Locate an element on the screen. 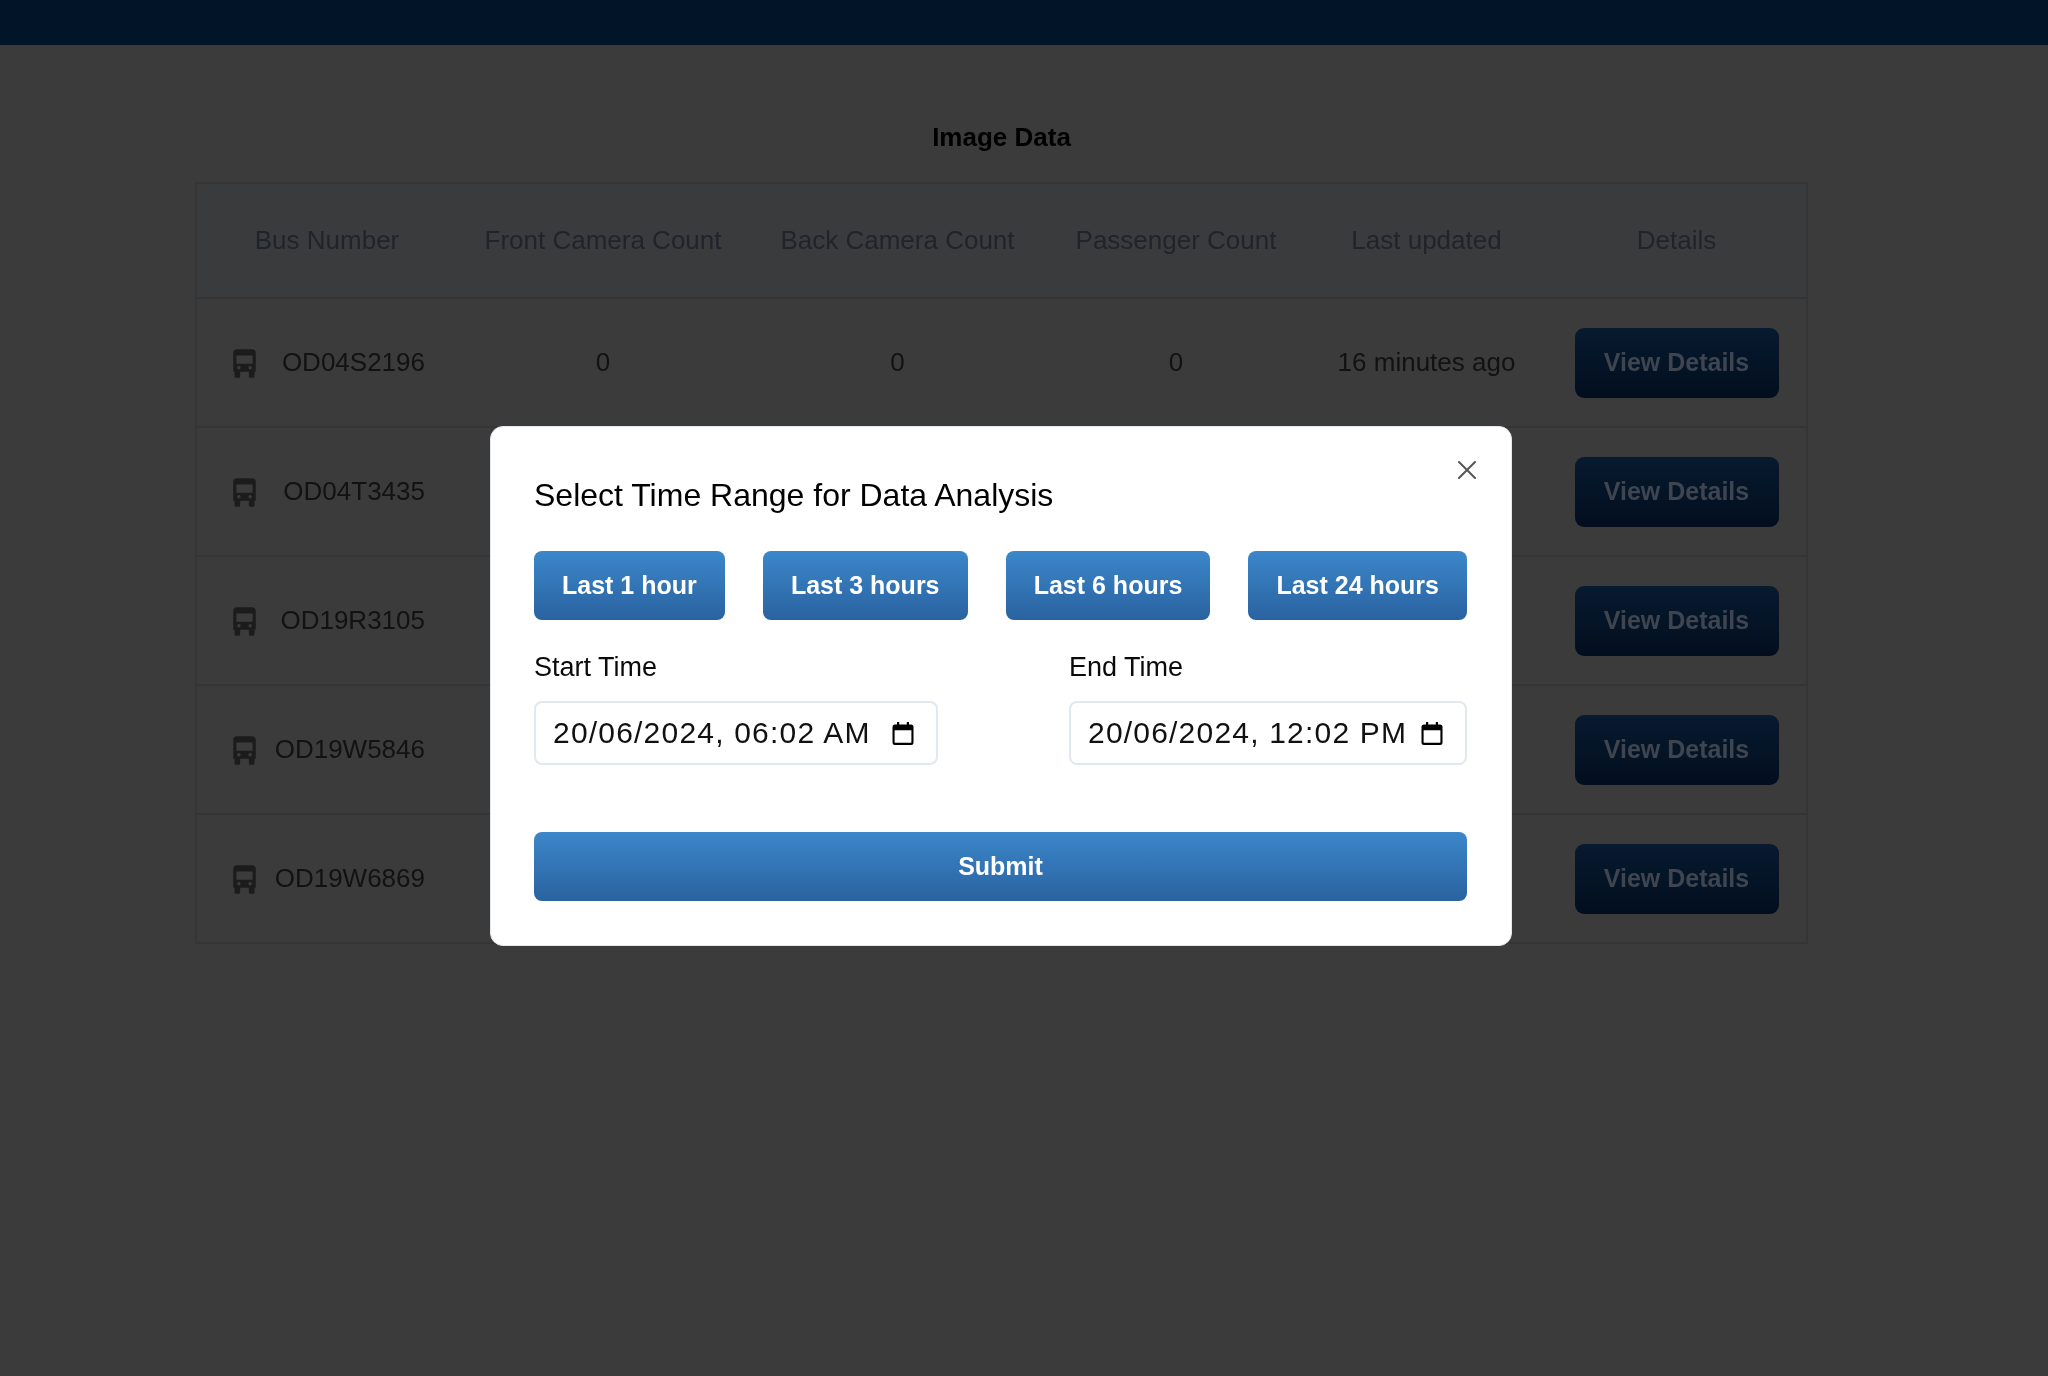 This screenshot has height=1376, width=2048. time-range-button: Last 3 hours is located at coordinates (865, 585).